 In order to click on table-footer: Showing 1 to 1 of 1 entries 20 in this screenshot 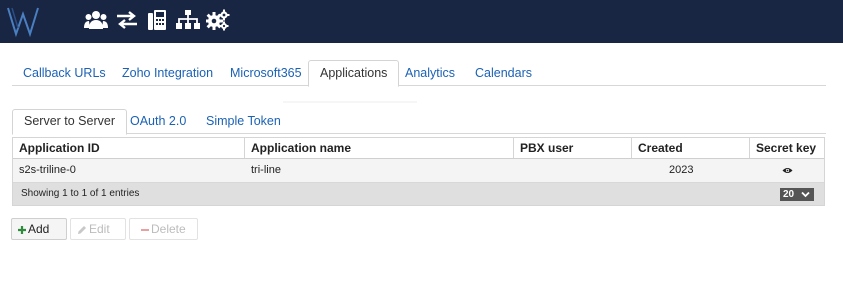, I will do `click(418, 194)`.